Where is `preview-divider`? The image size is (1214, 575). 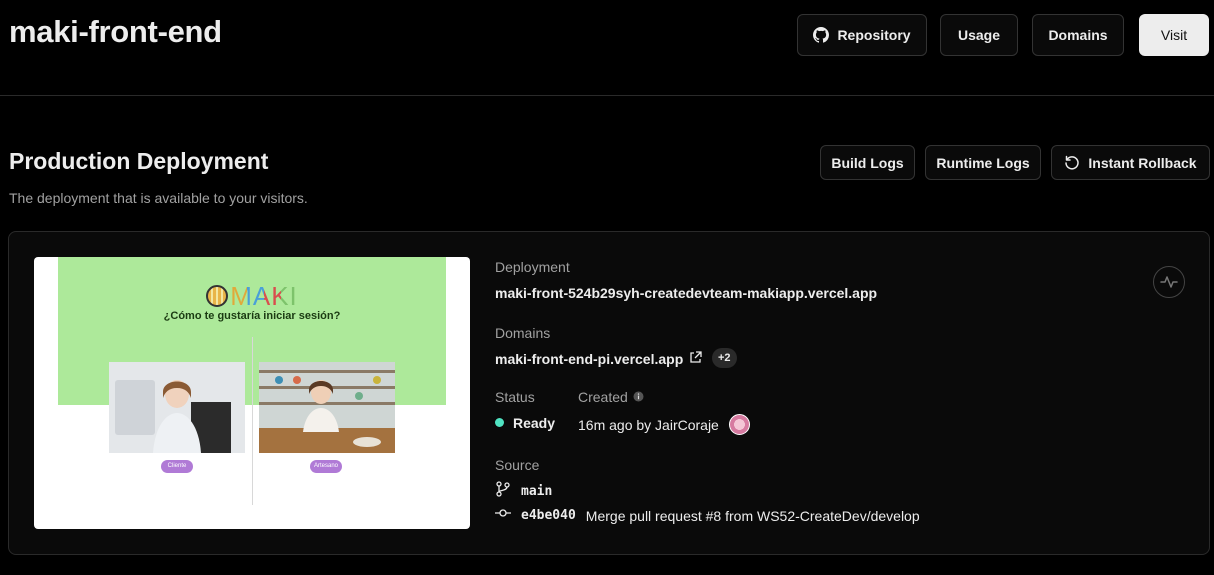 preview-divider is located at coordinates (252, 421).